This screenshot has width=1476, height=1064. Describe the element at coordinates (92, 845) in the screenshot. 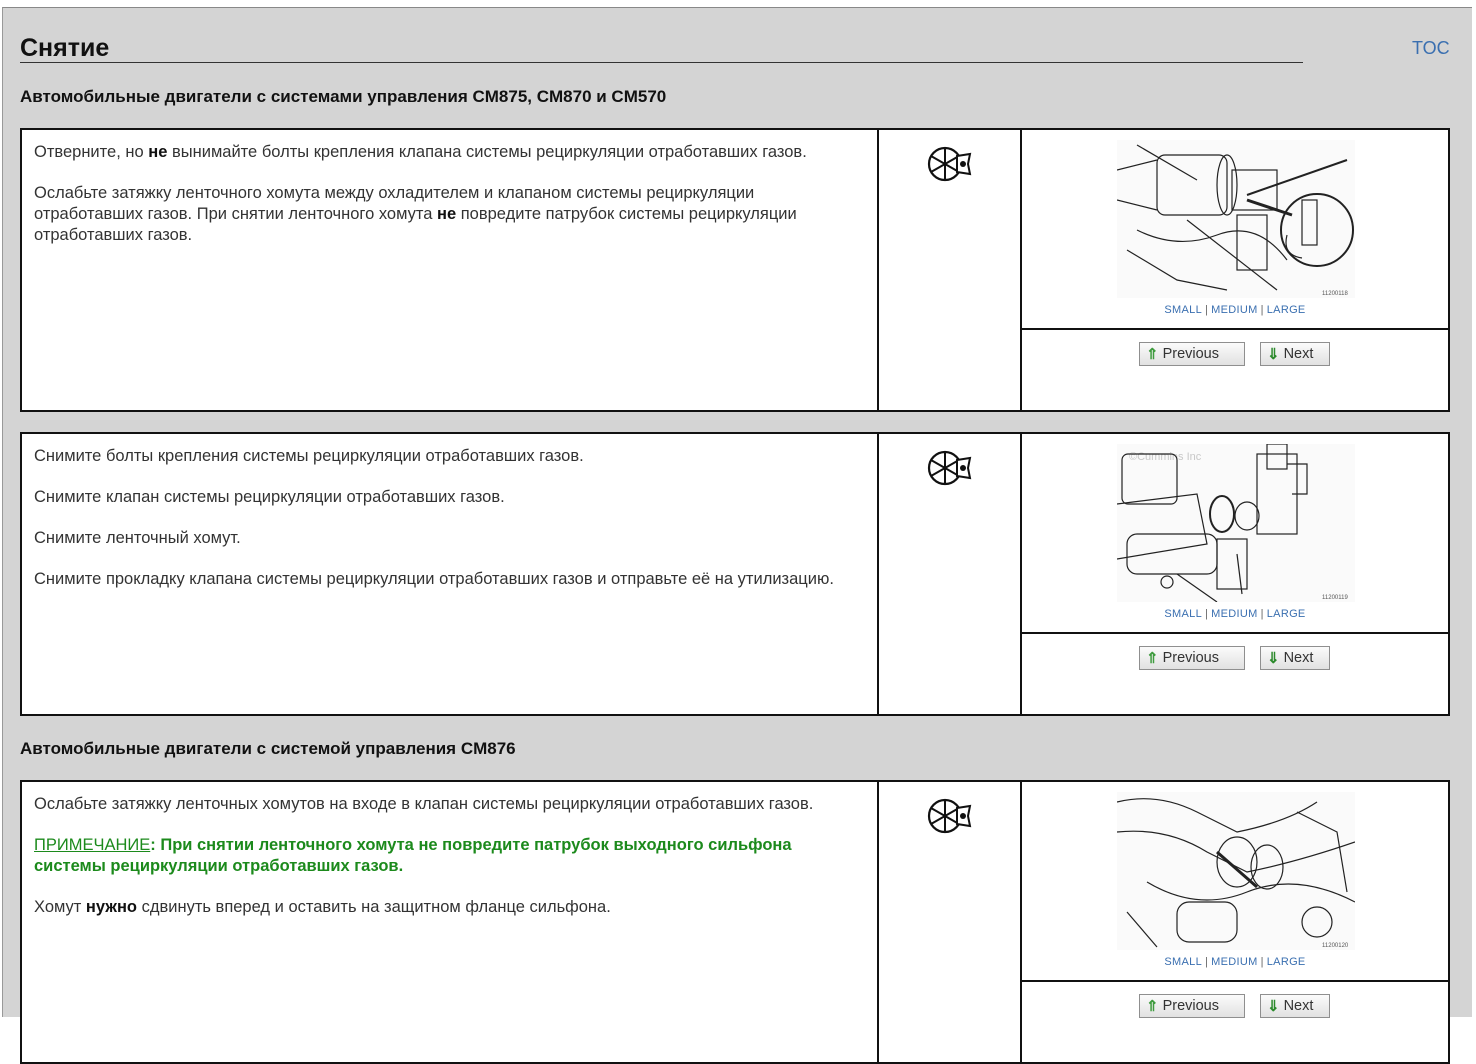

I see `note-label: ПРИМЕЧАНИЕ` at that location.